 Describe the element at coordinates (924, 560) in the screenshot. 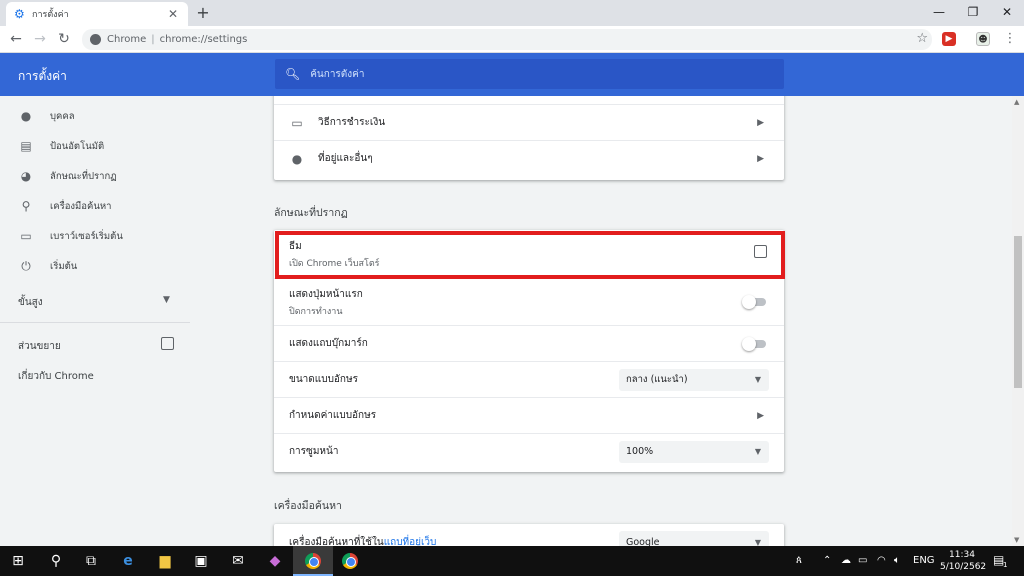

I see `language-indicator: ENG` at that location.